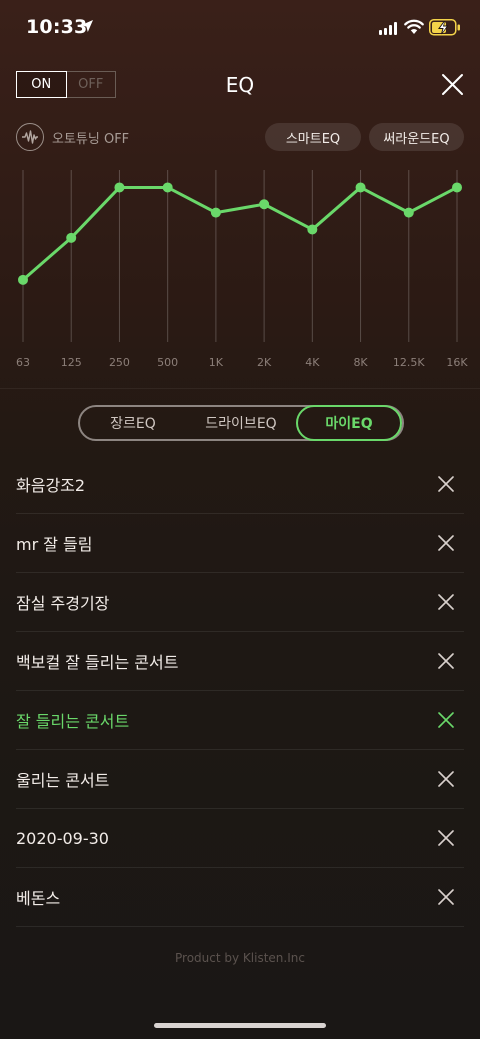 The height and width of the screenshot is (1039, 480). Describe the element at coordinates (240, 543) in the screenshot. I see `preset-row: mr 잘 들림` at that location.